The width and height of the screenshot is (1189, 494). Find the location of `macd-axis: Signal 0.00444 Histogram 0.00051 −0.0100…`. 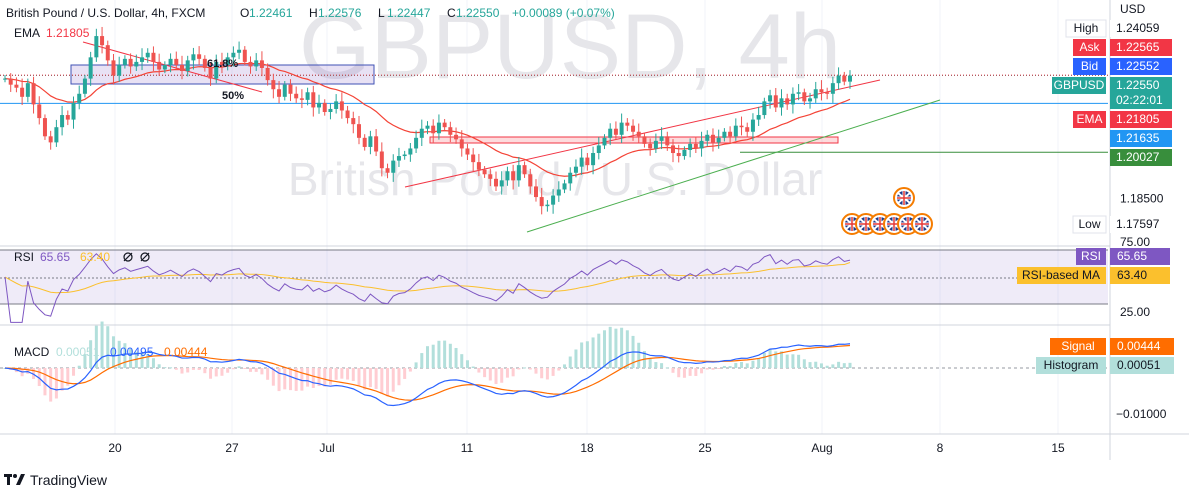

macd-axis: Signal 0.00444 Histogram 0.00051 −0.0100… is located at coordinates (1105, 379).